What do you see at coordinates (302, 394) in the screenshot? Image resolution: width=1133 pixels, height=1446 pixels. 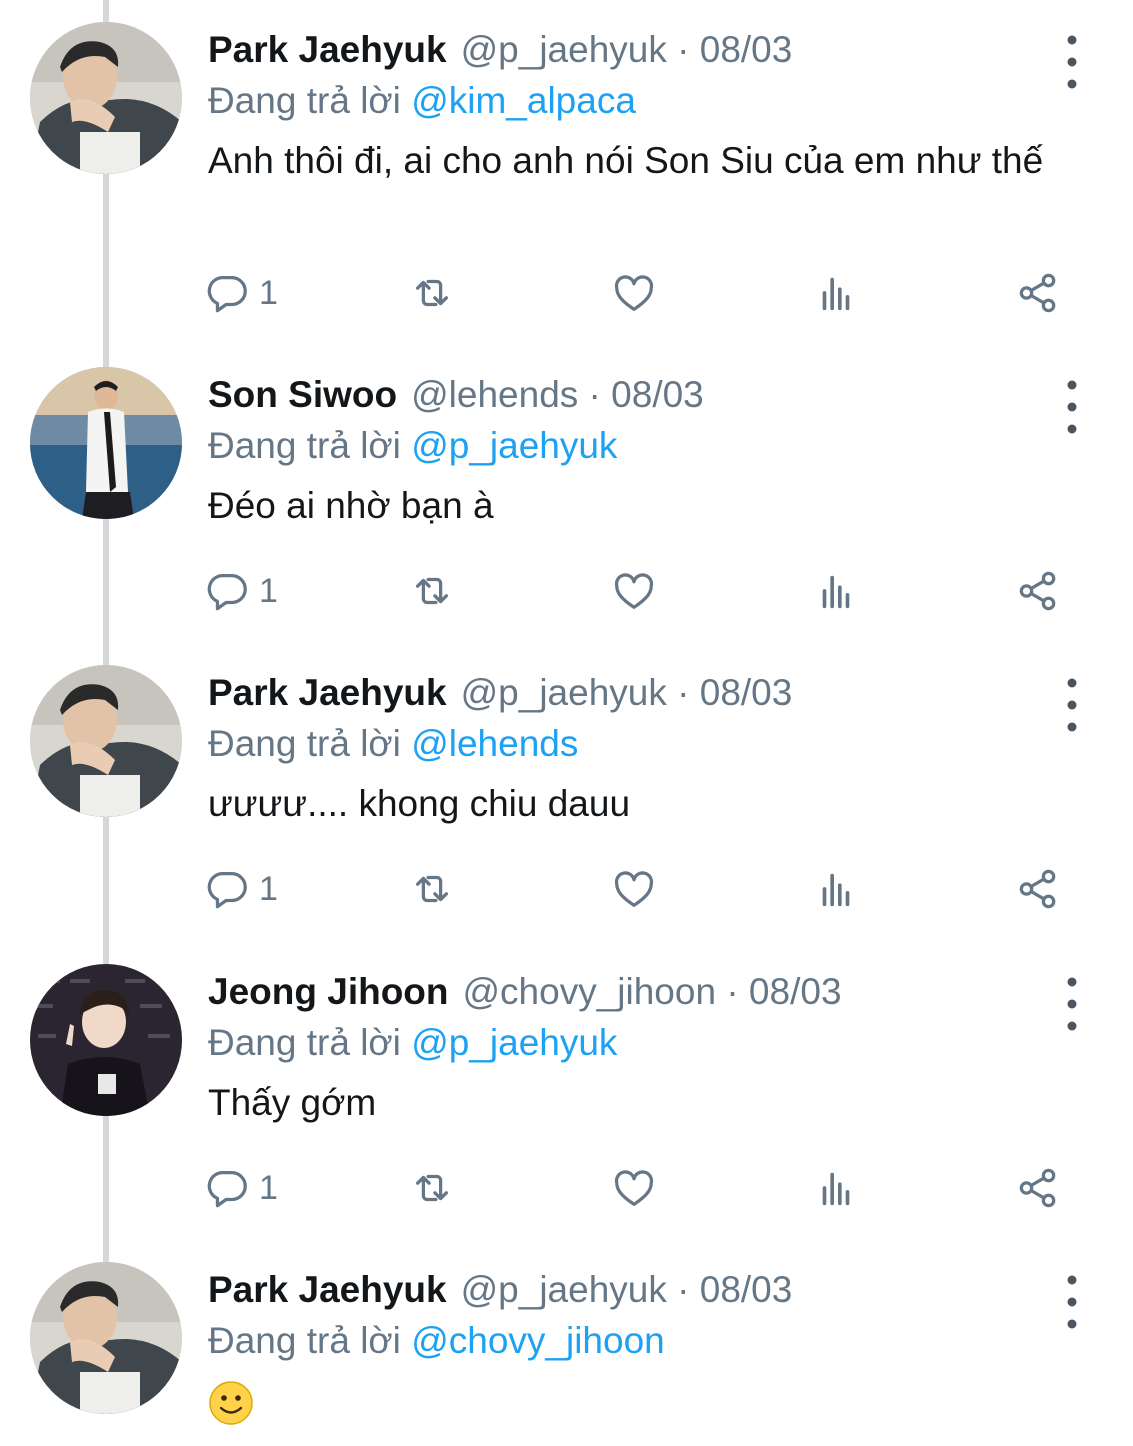 I see `display-name: Son Siwoo` at bounding box center [302, 394].